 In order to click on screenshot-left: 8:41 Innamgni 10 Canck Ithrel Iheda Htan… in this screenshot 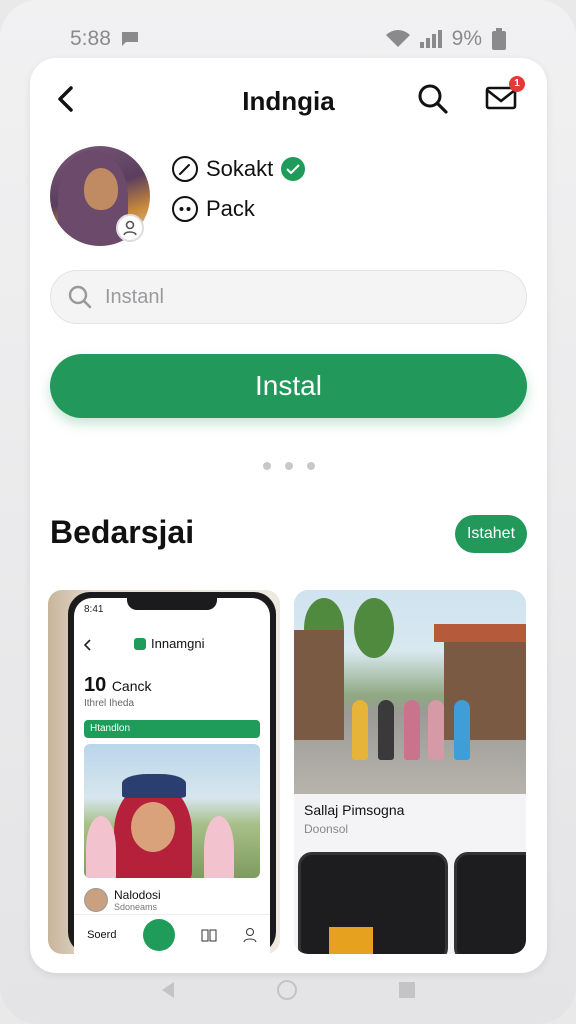, I will do `click(164, 772)`.